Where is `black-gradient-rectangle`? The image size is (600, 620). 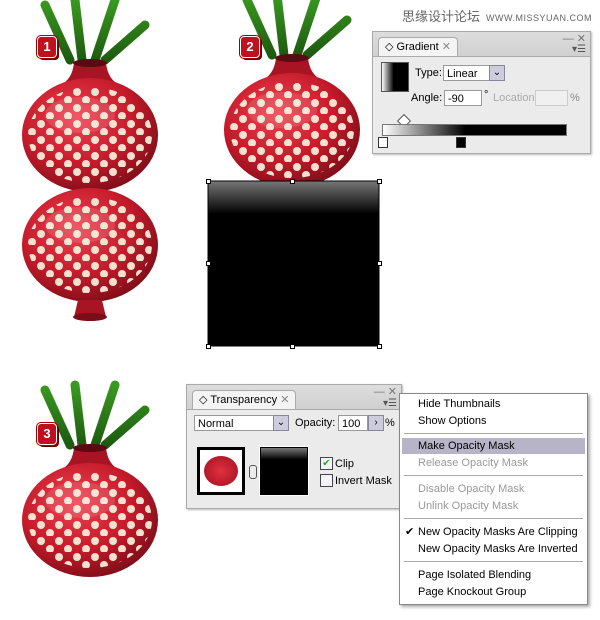 black-gradient-rectangle is located at coordinates (293, 263).